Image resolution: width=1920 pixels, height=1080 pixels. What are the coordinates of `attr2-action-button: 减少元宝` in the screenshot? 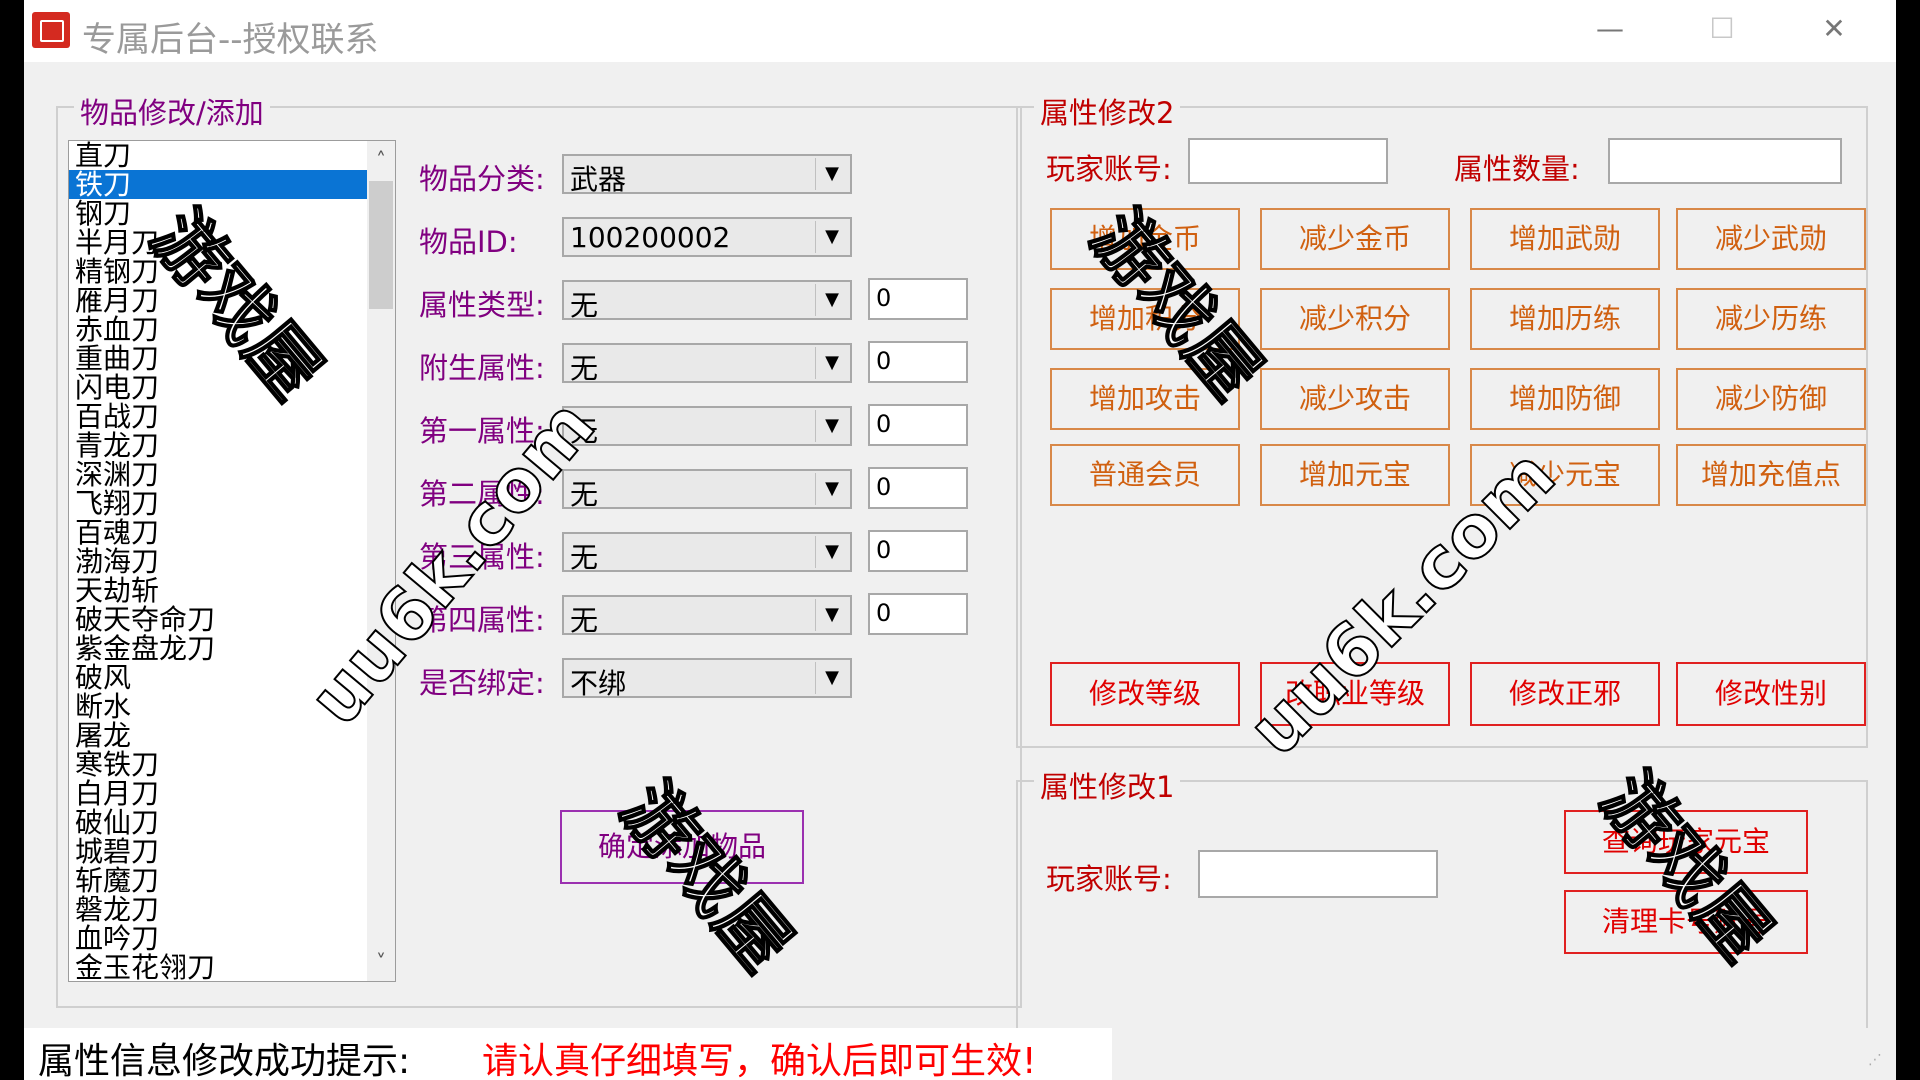 It's located at (1565, 475).